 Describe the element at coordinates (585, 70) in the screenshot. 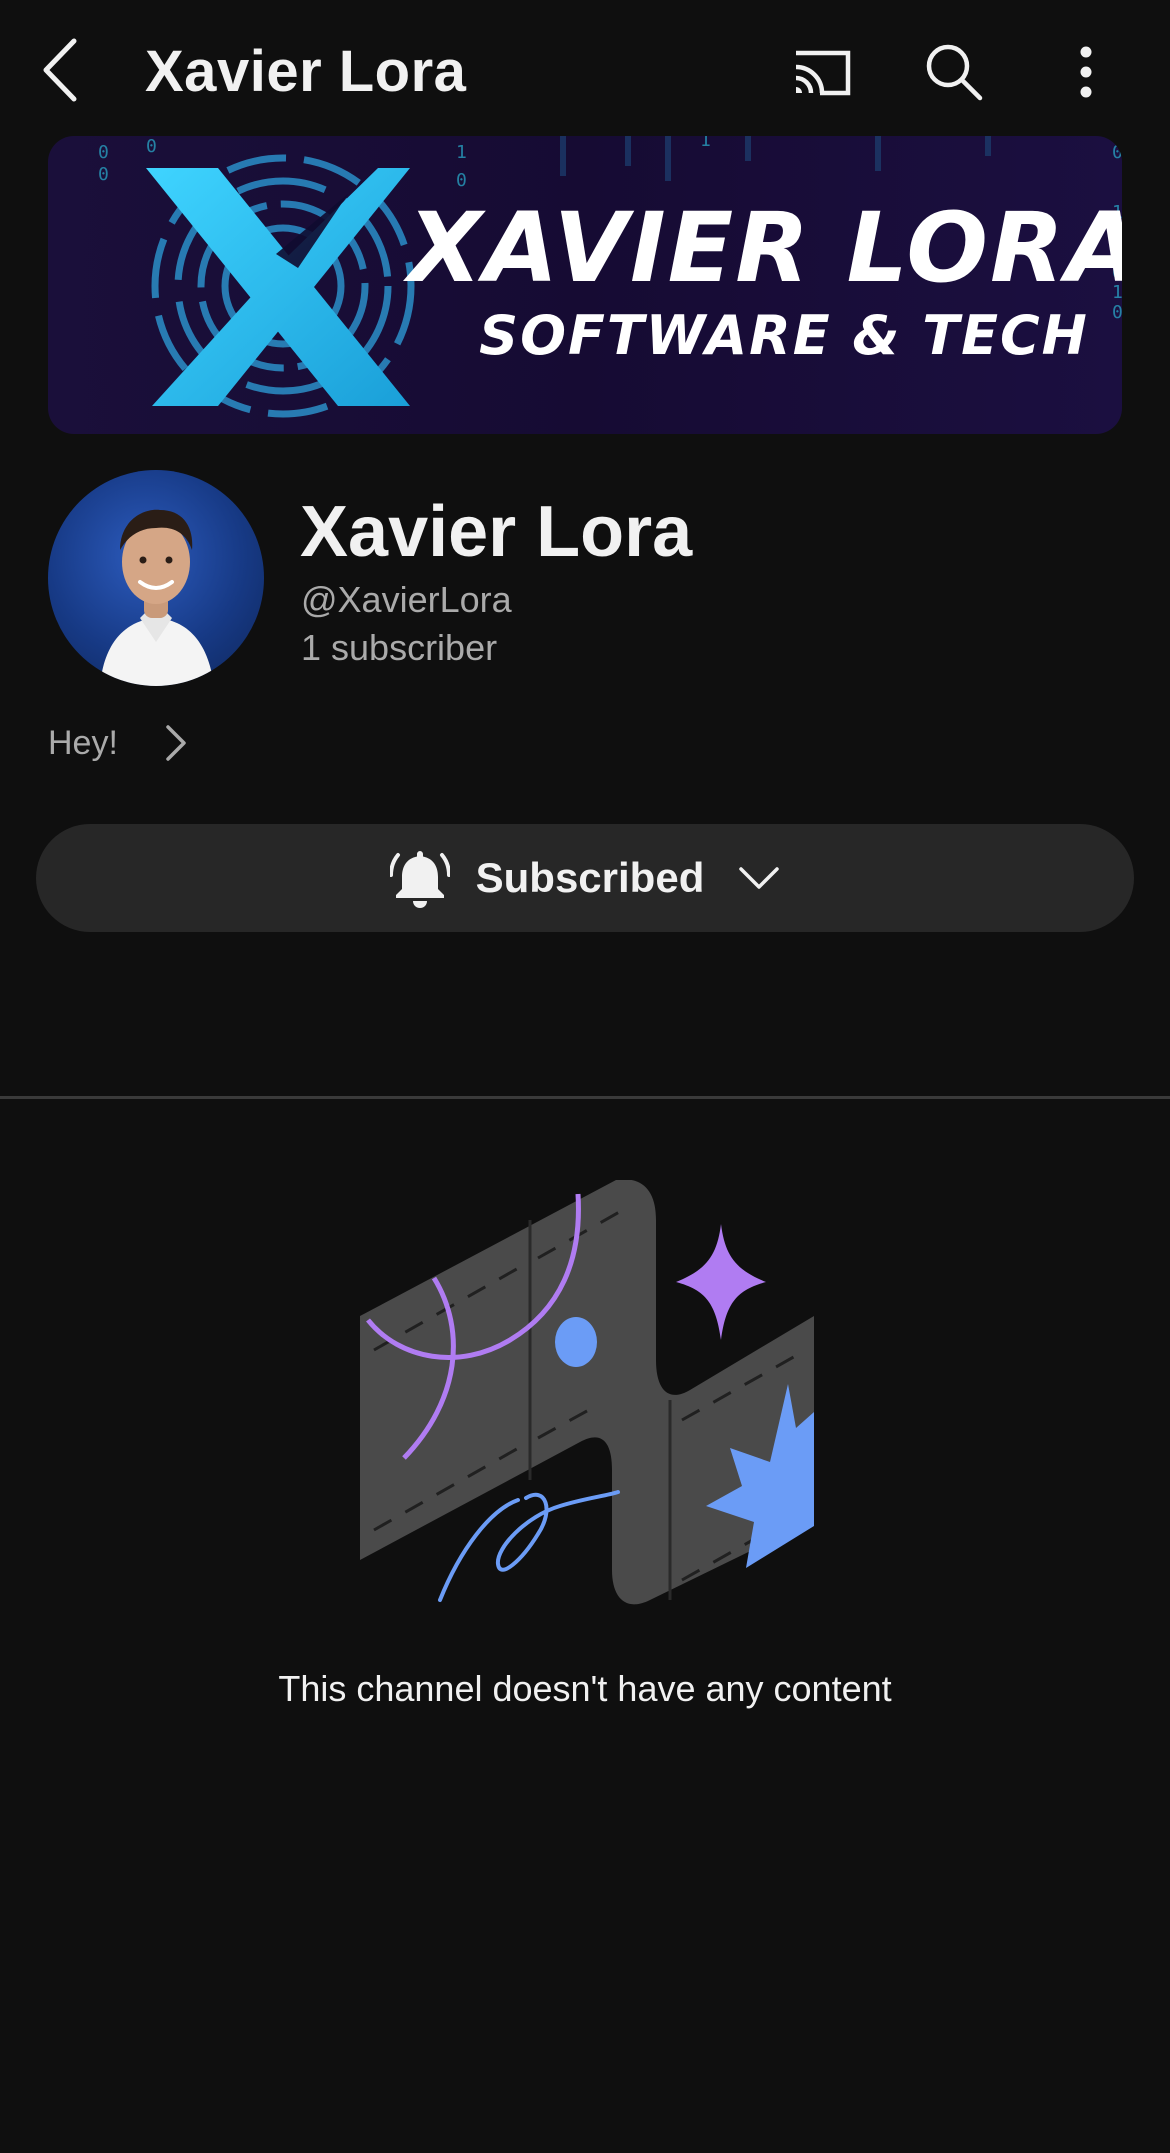

I see `top-app-bar: Xavier Lora` at that location.